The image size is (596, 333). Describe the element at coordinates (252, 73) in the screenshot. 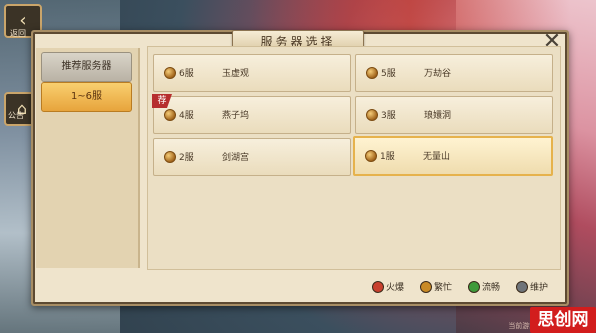

I see `server-item: 6服 玉虚观` at that location.